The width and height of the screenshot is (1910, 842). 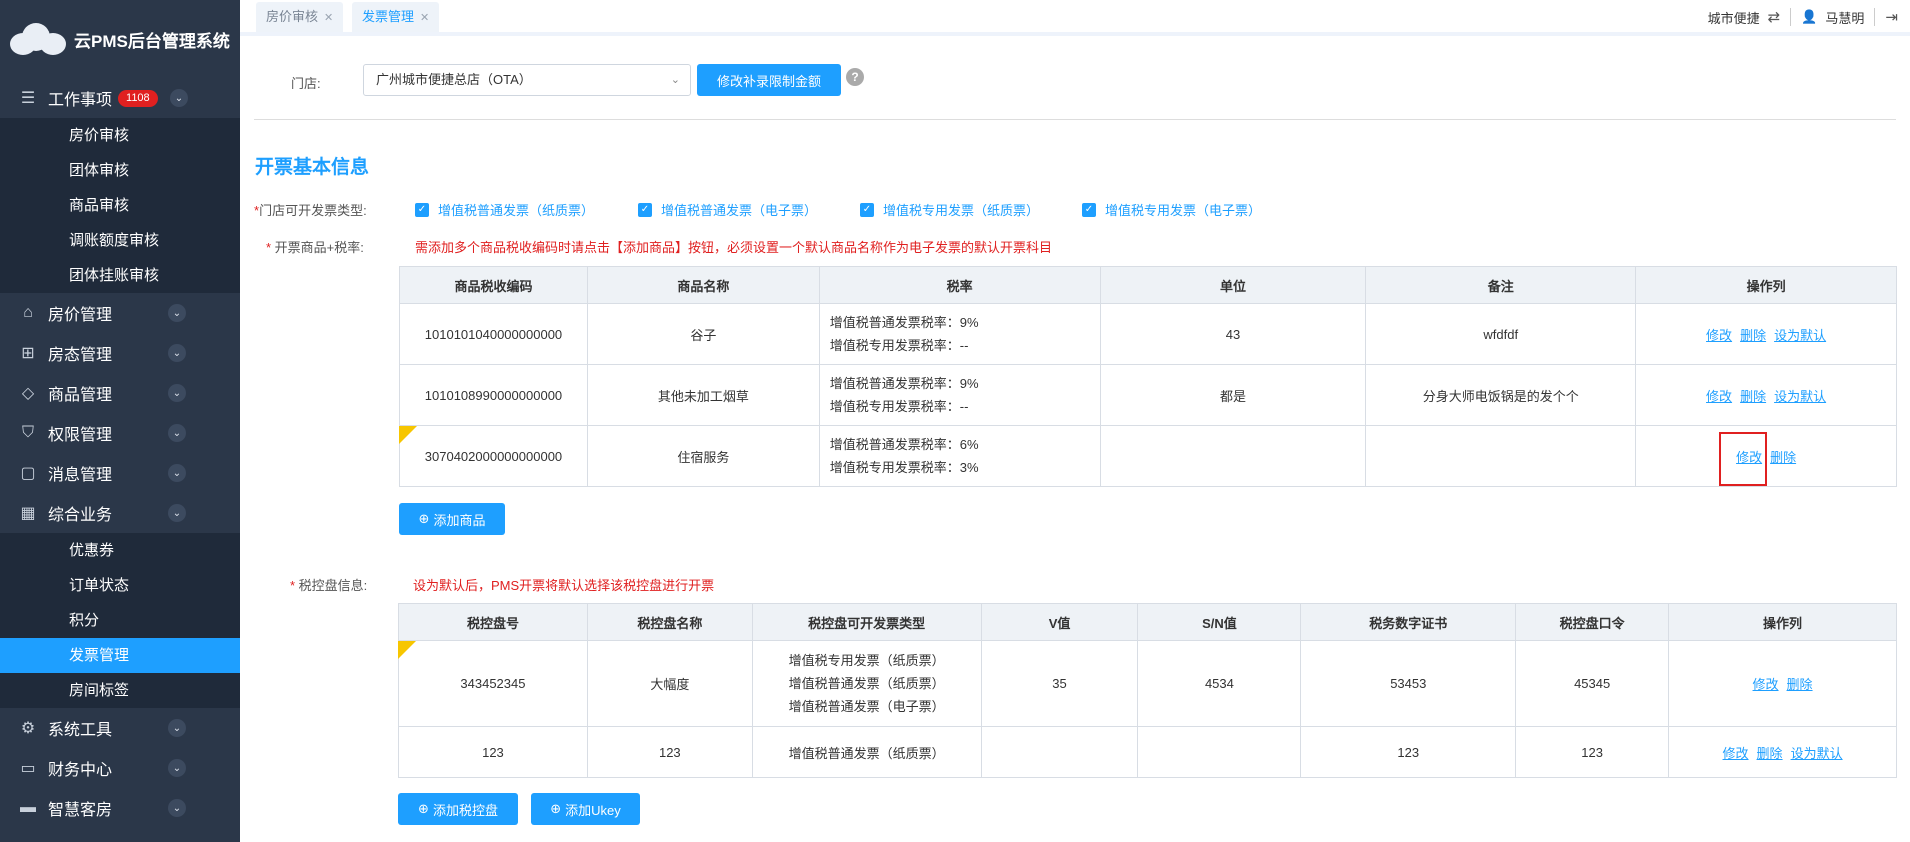 What do you see at coordinates (1147, 622) in the screenshot?
I see `taxdisk-table-header: 税控盘号 税控盘名称 税控盘可开发票类型 V值 S/N值 税务数字证书 税控盘口令 操作列` at bounding box center [1147, 622].